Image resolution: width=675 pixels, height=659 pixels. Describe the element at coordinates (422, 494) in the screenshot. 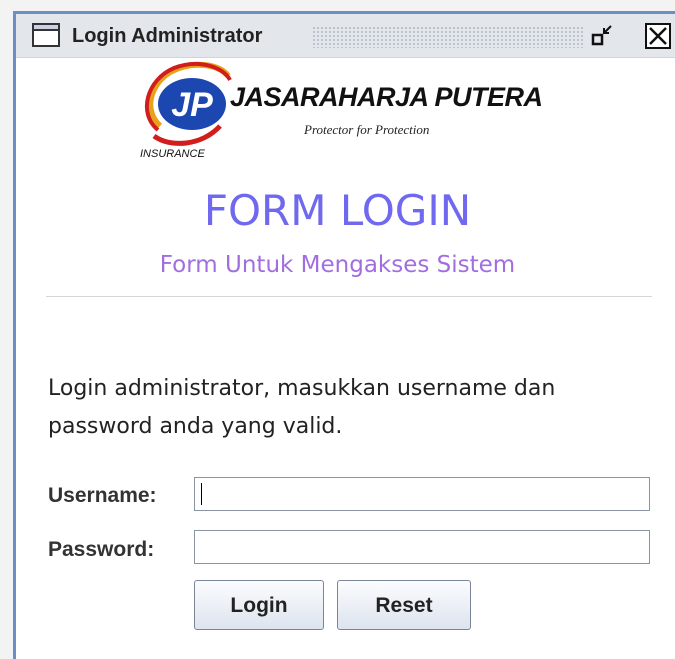

I see `username-input` at that location.